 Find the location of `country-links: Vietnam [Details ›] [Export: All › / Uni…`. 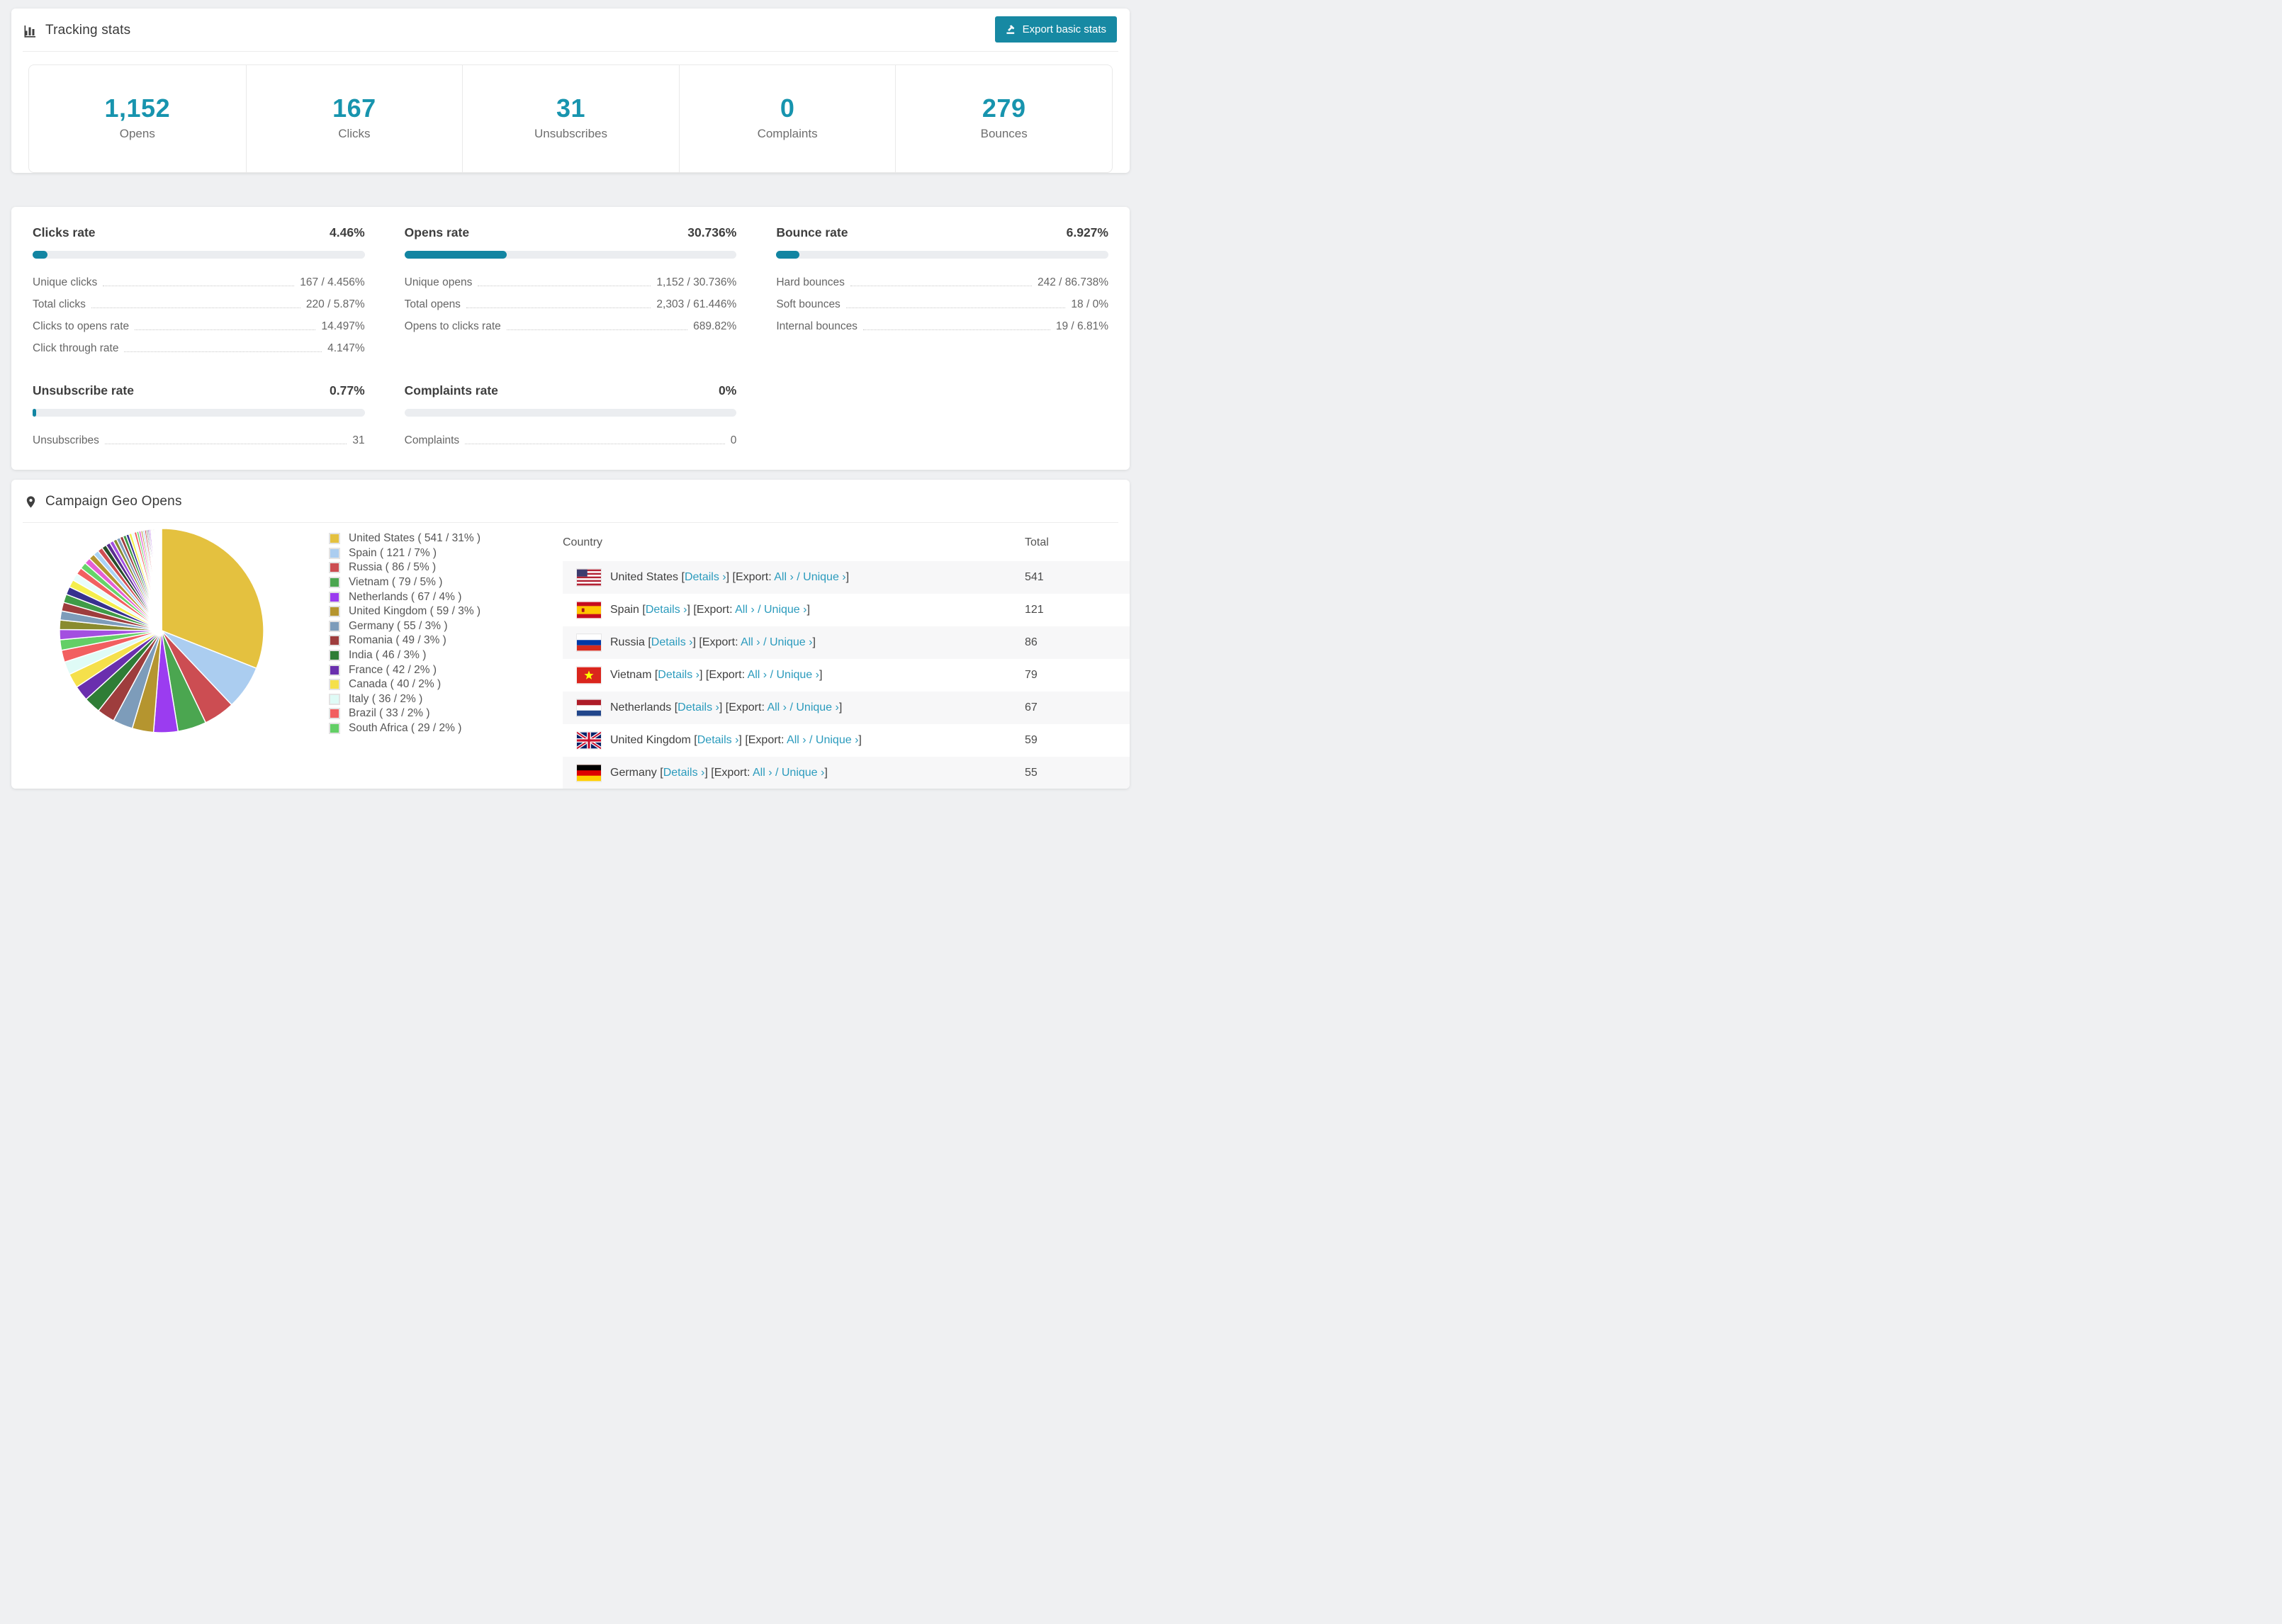

country-links: Vietnam [Details ›] [Export: All › / Uni… is located at coordinates (716, 675).